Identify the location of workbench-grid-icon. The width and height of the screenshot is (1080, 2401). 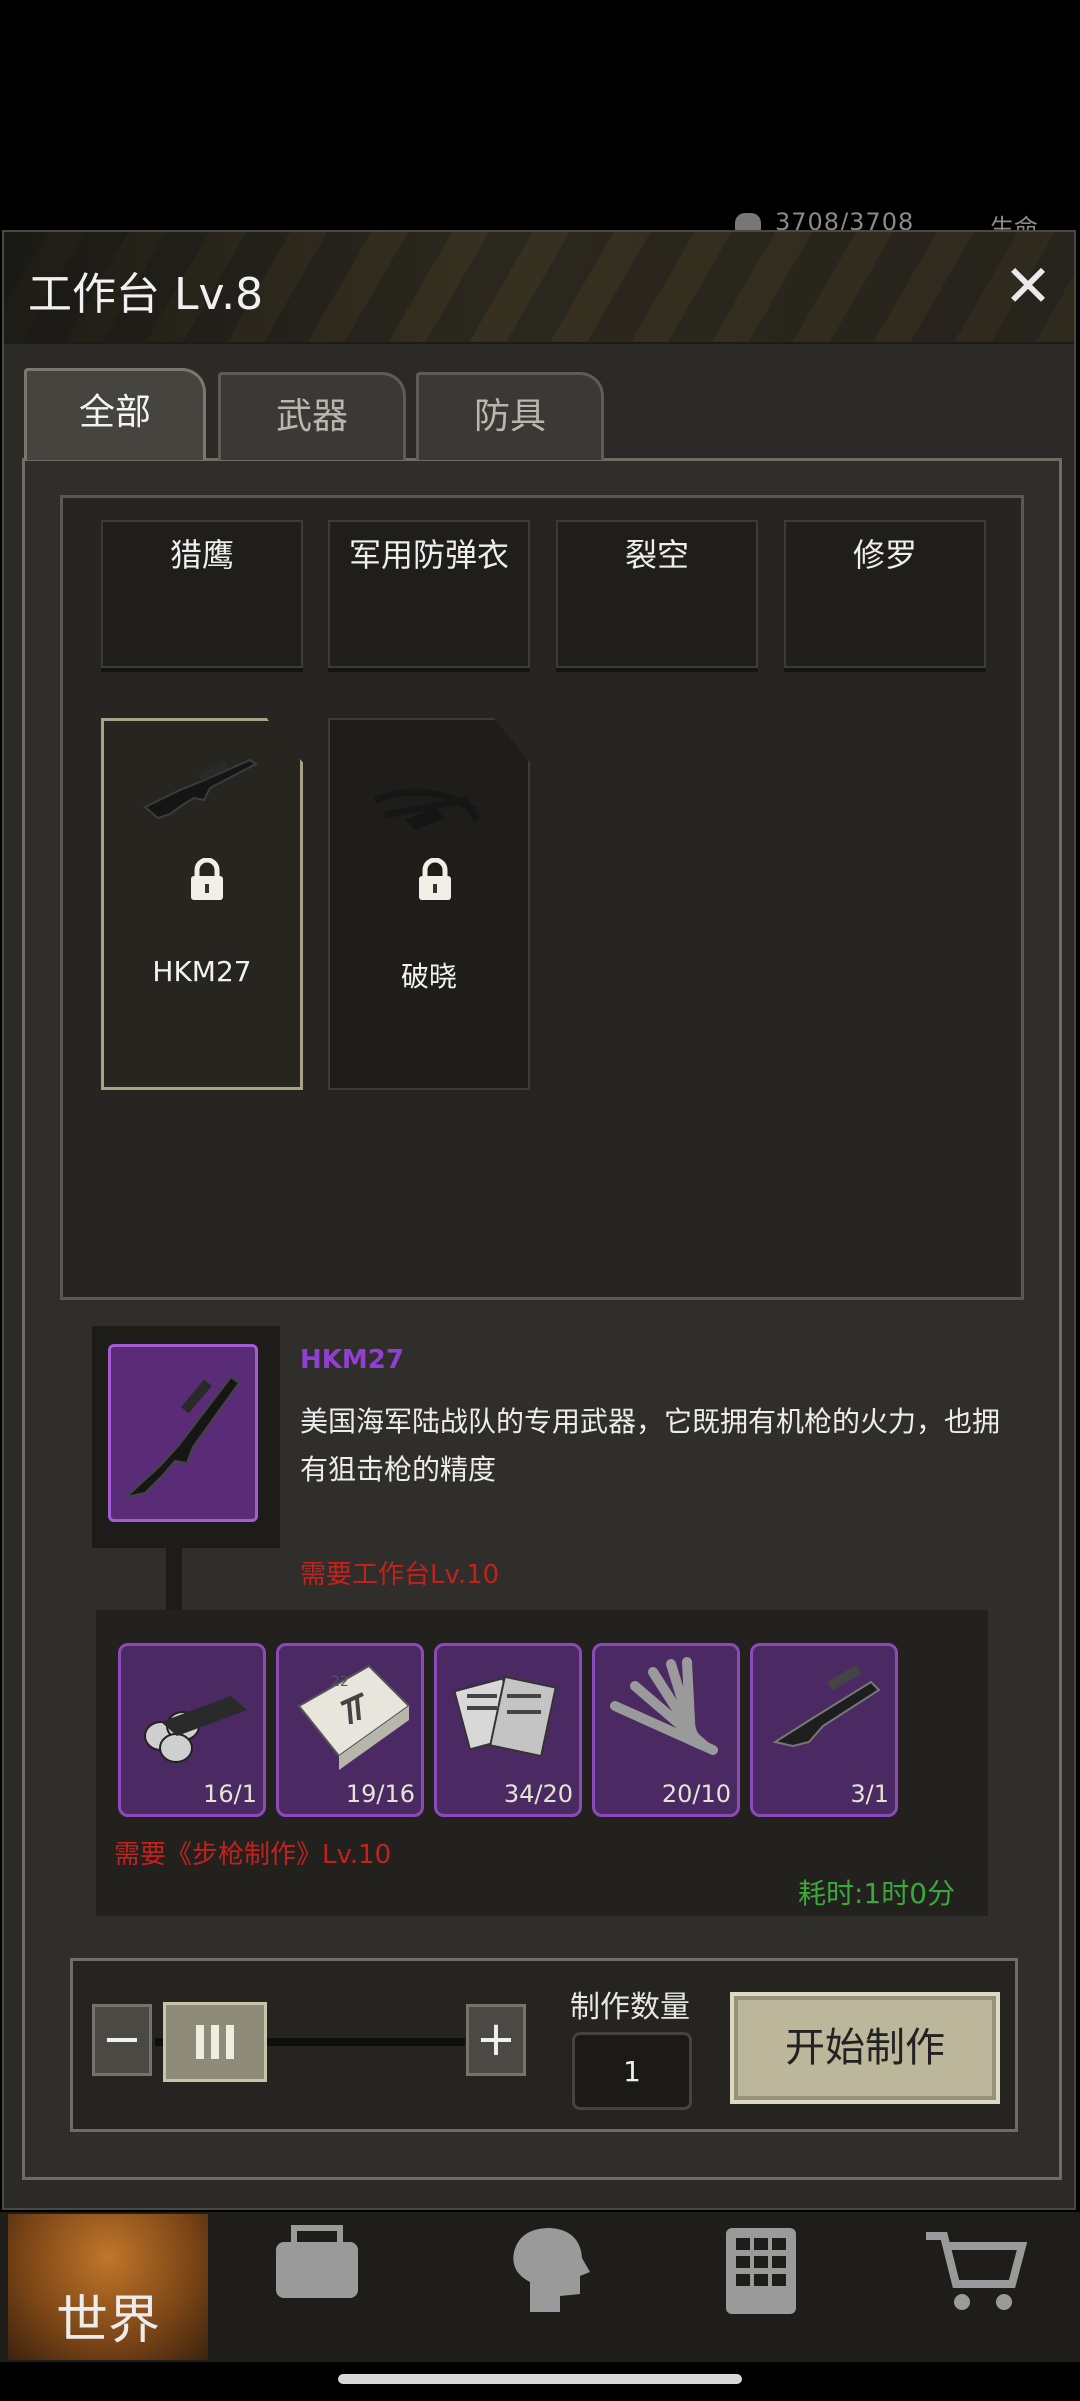
(763, 2270).